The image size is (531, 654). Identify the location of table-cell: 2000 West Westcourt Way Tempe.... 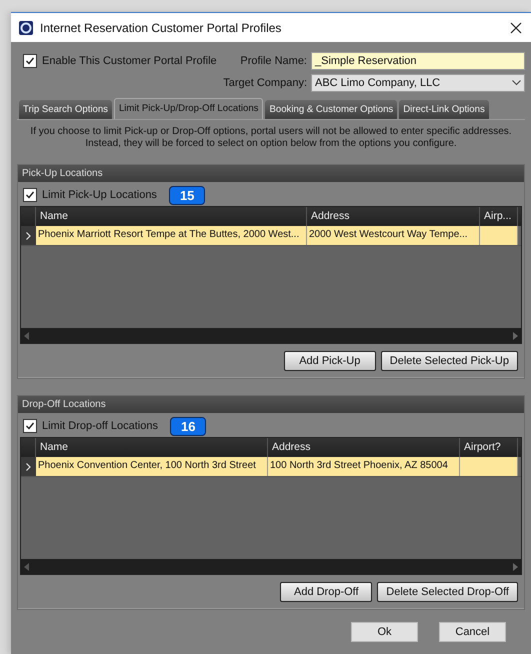
(393, 235).